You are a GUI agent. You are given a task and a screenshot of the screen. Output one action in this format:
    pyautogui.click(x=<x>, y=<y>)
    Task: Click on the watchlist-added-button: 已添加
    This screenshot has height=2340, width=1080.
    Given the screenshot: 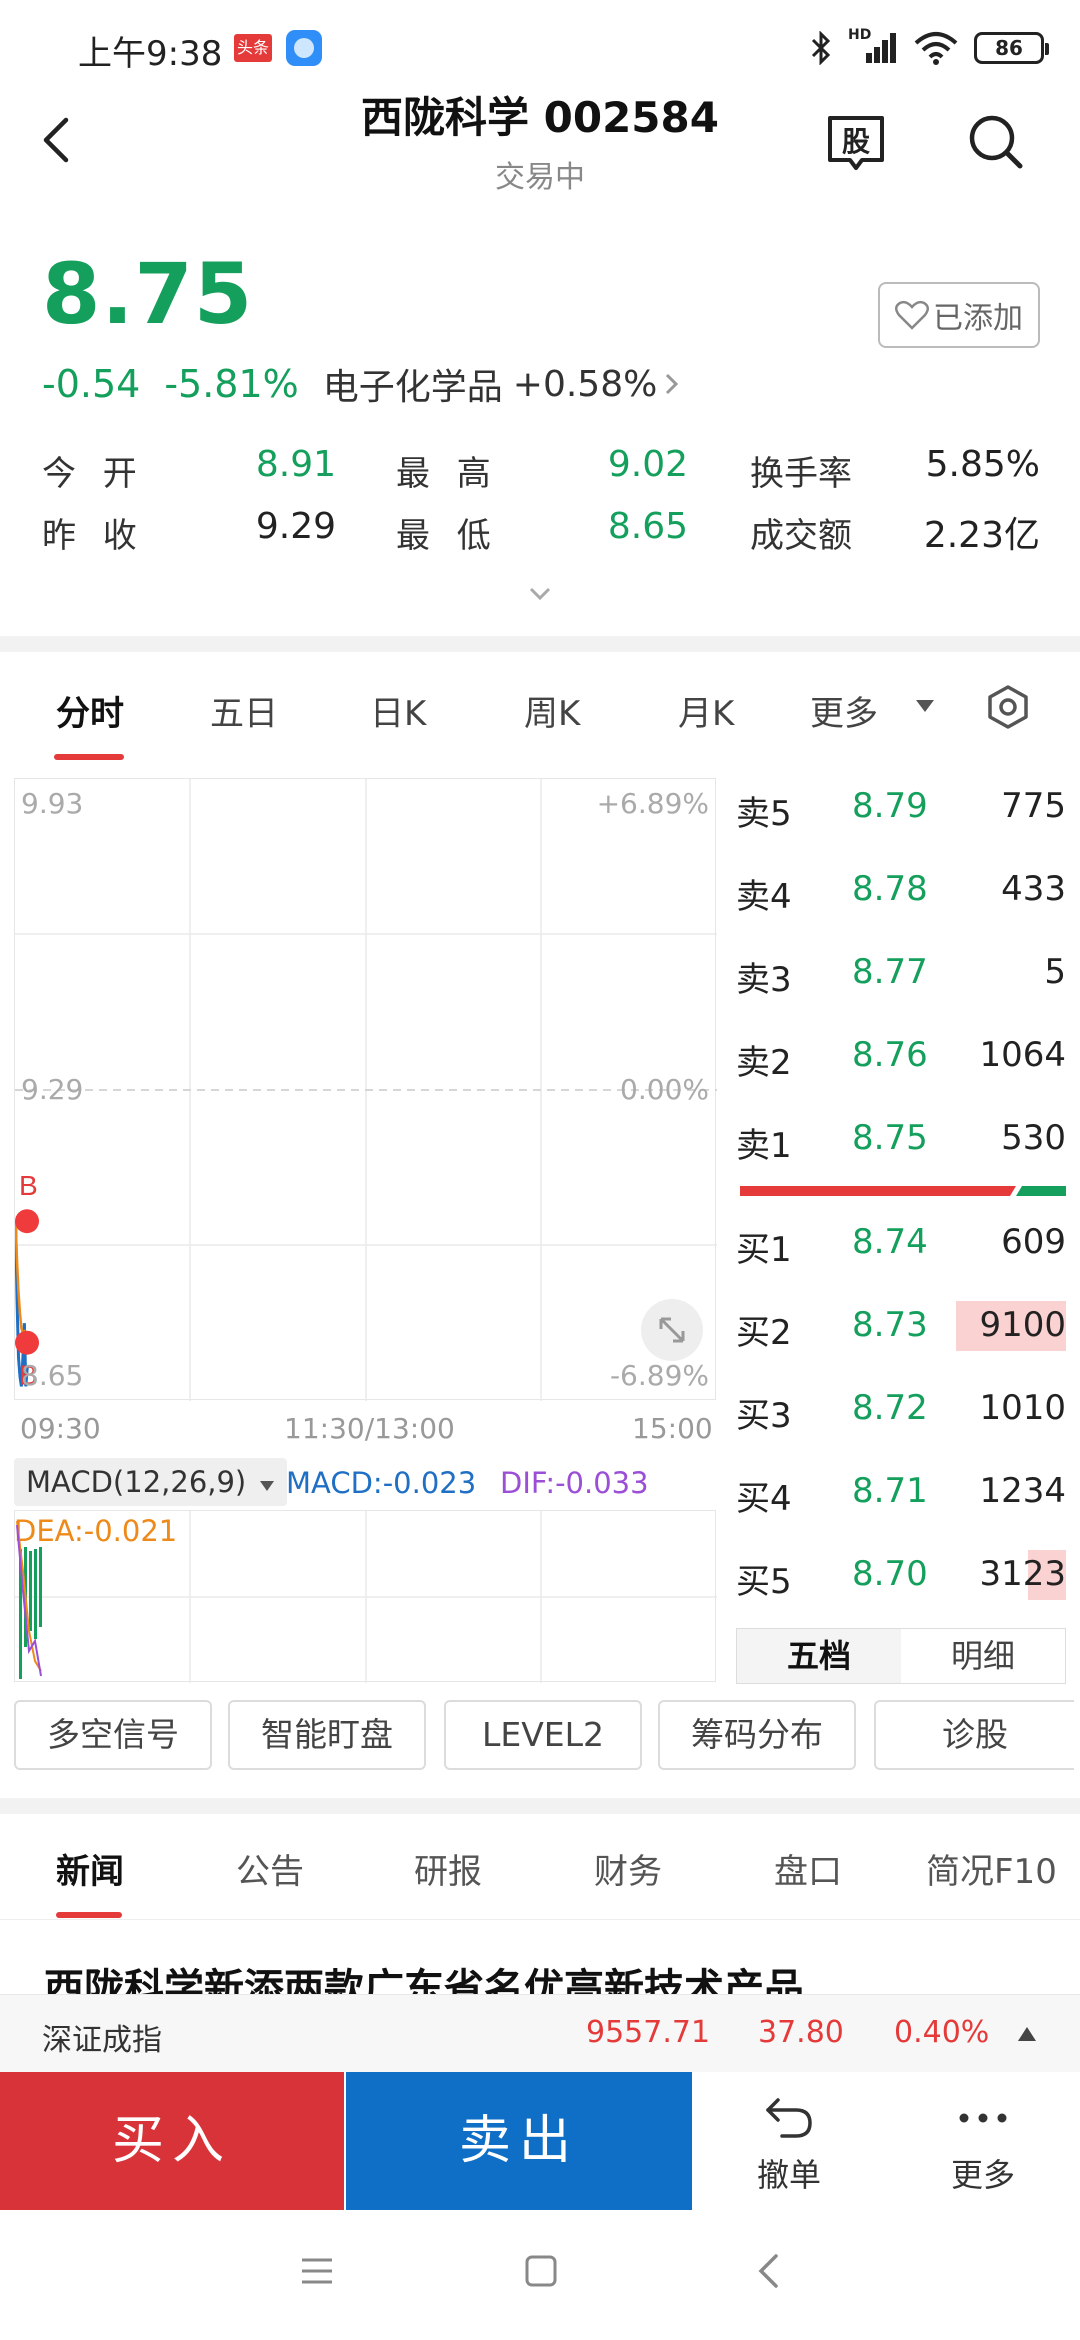 What is the action you would take?
    pyautogui.click(x=959, y=315)
    